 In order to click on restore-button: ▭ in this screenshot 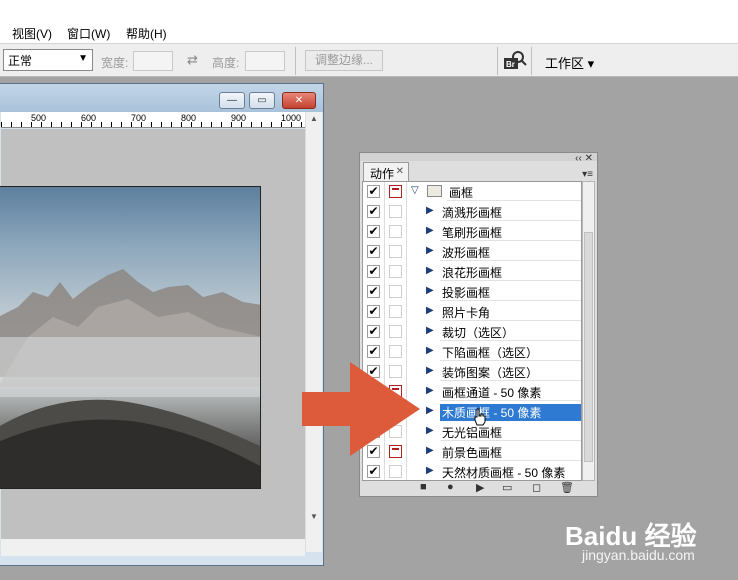, I will do `click(262, 100)`.